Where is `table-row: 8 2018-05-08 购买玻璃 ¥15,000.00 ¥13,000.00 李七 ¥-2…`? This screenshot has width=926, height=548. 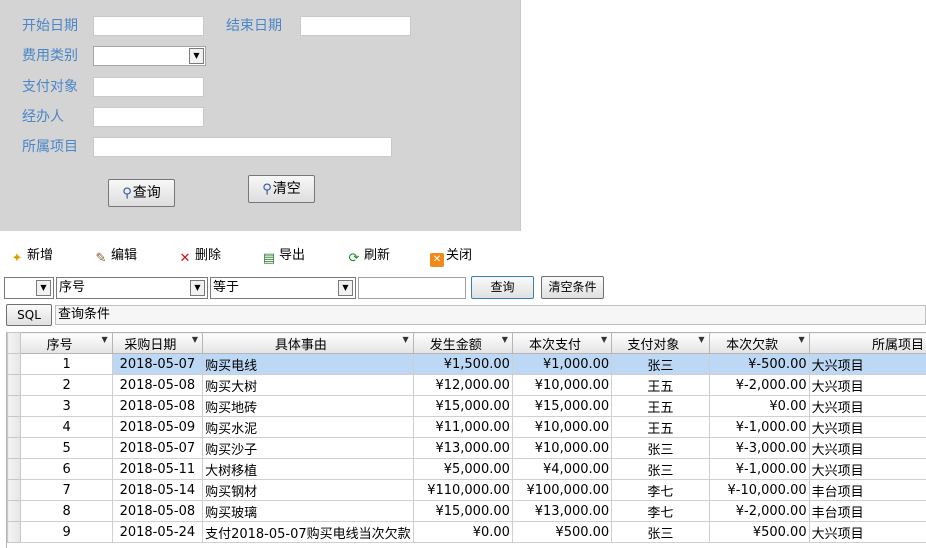 table-row: 8 2018-05-08 购买玻璃 ¥15,000.00 ¥13,000.00 李七 ¥-2… is located at coordinates (466, 511).